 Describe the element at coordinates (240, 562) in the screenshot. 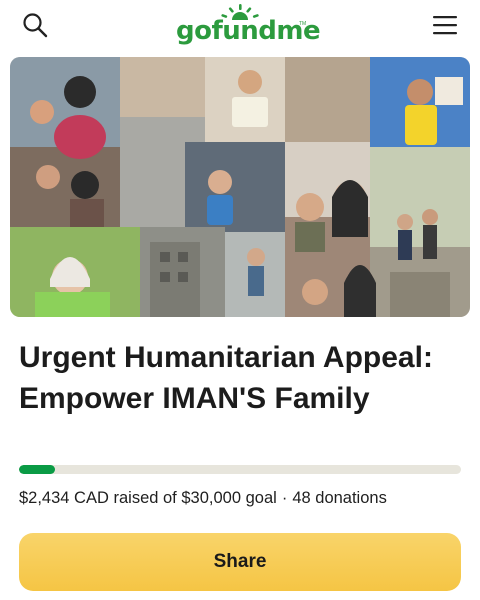

I see `share-button: Share` at that location.